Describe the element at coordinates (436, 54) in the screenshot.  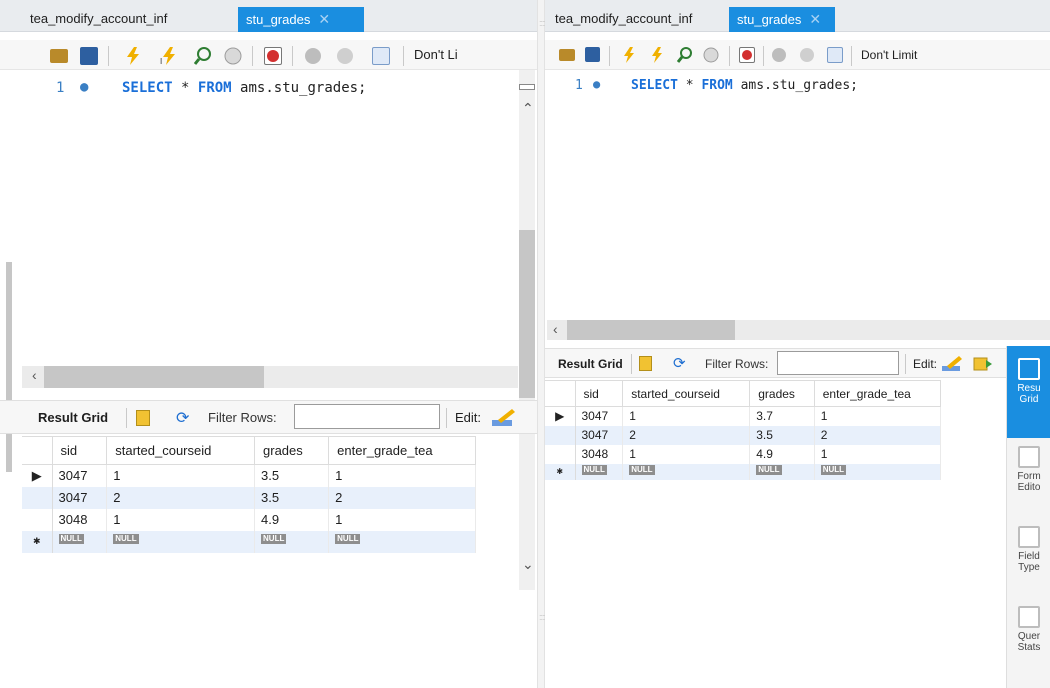
I see `limit-select: Don't Li` at that location.